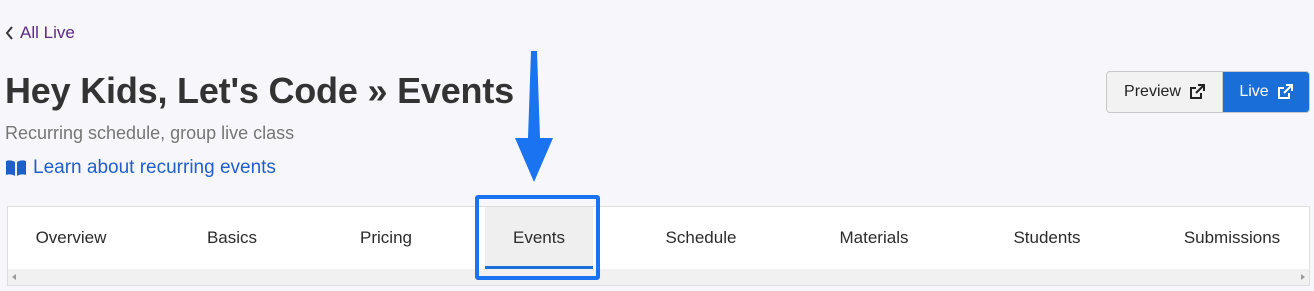 The image size is (1314, 291). What do you see at coordinates (1303, 277) in the screenshot?
I see `scroll-right-icon` at bounding box center [1303, 277].